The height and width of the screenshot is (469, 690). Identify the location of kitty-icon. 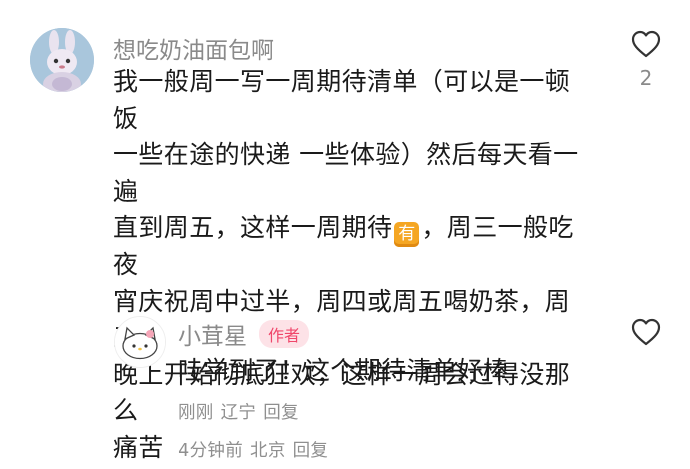
(140, 342).